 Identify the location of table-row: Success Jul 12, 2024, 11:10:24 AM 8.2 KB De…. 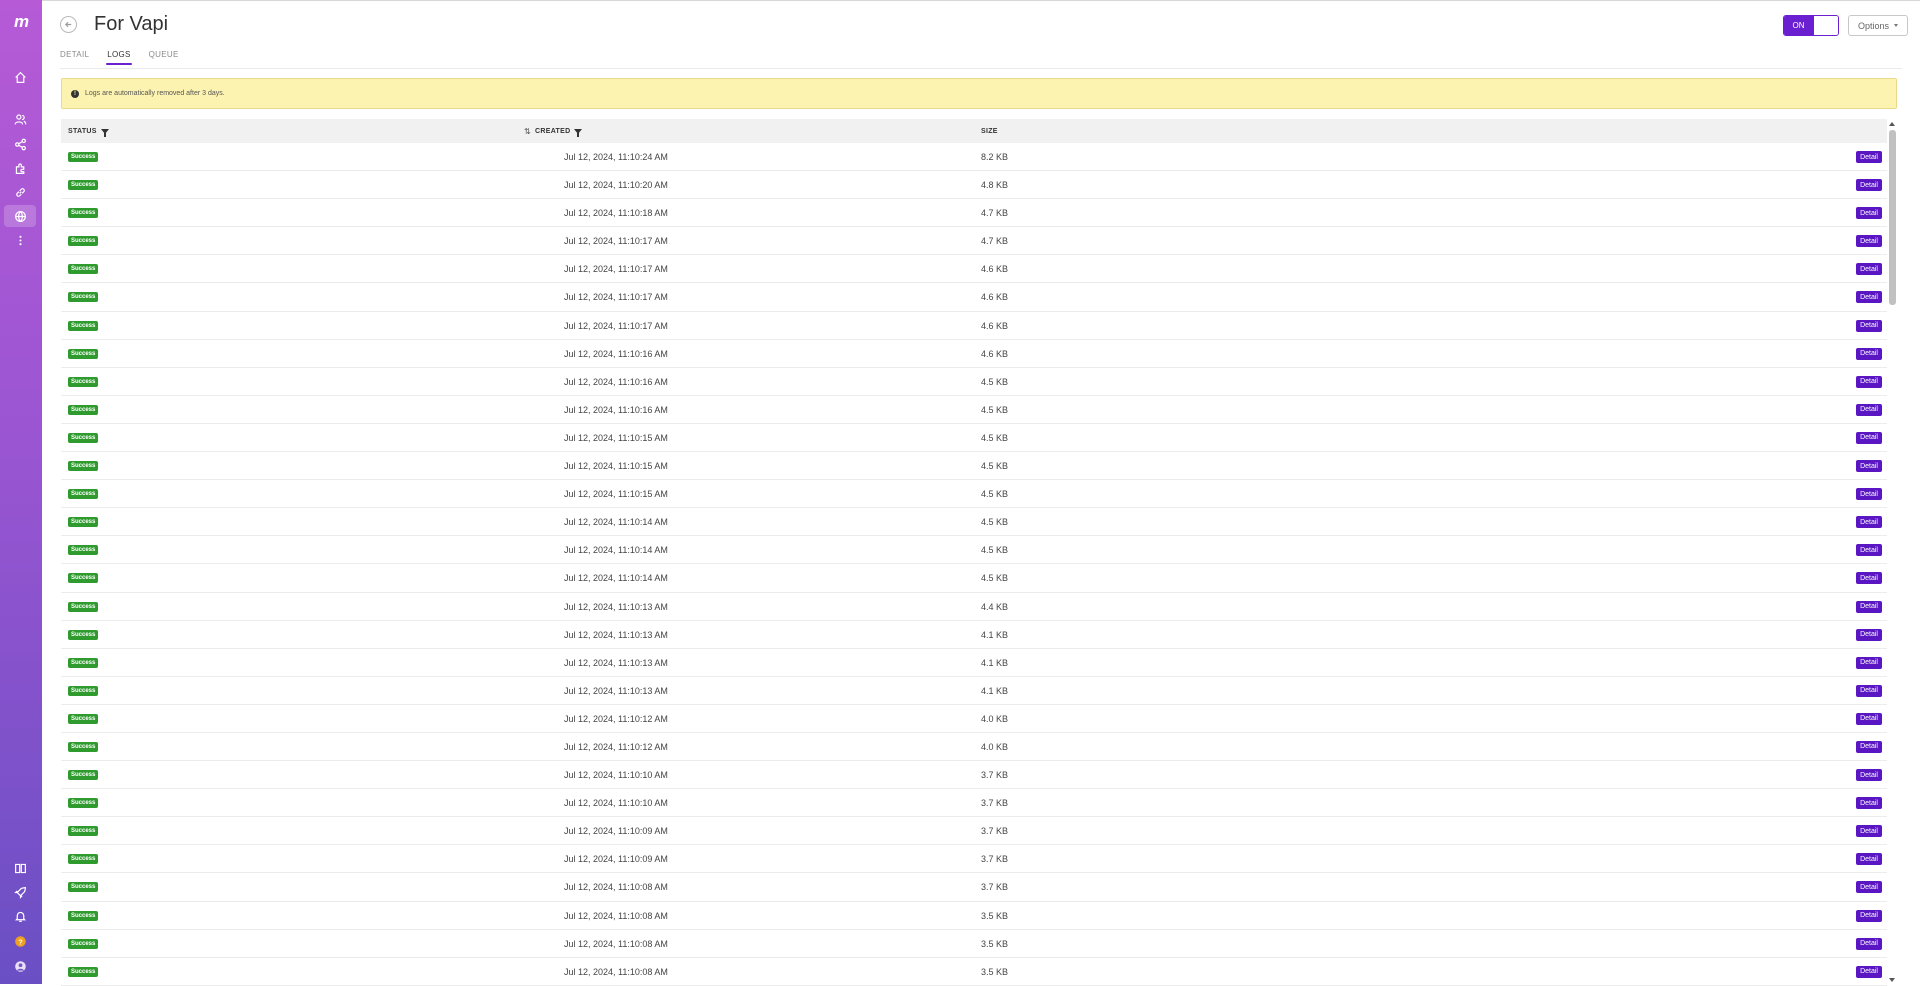
(974, 157).